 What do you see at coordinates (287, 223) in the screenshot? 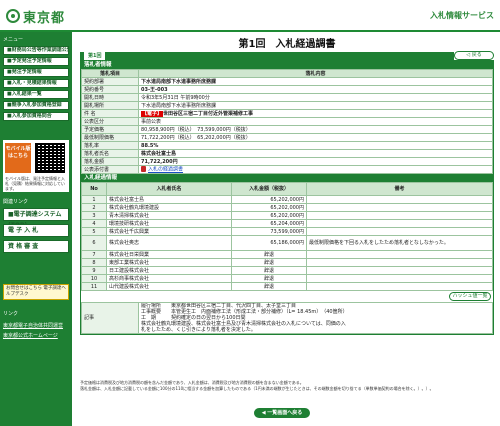
I see `table-row: 4 環境技研株式会社 65,204,000円` at bounding box center [287, 223].